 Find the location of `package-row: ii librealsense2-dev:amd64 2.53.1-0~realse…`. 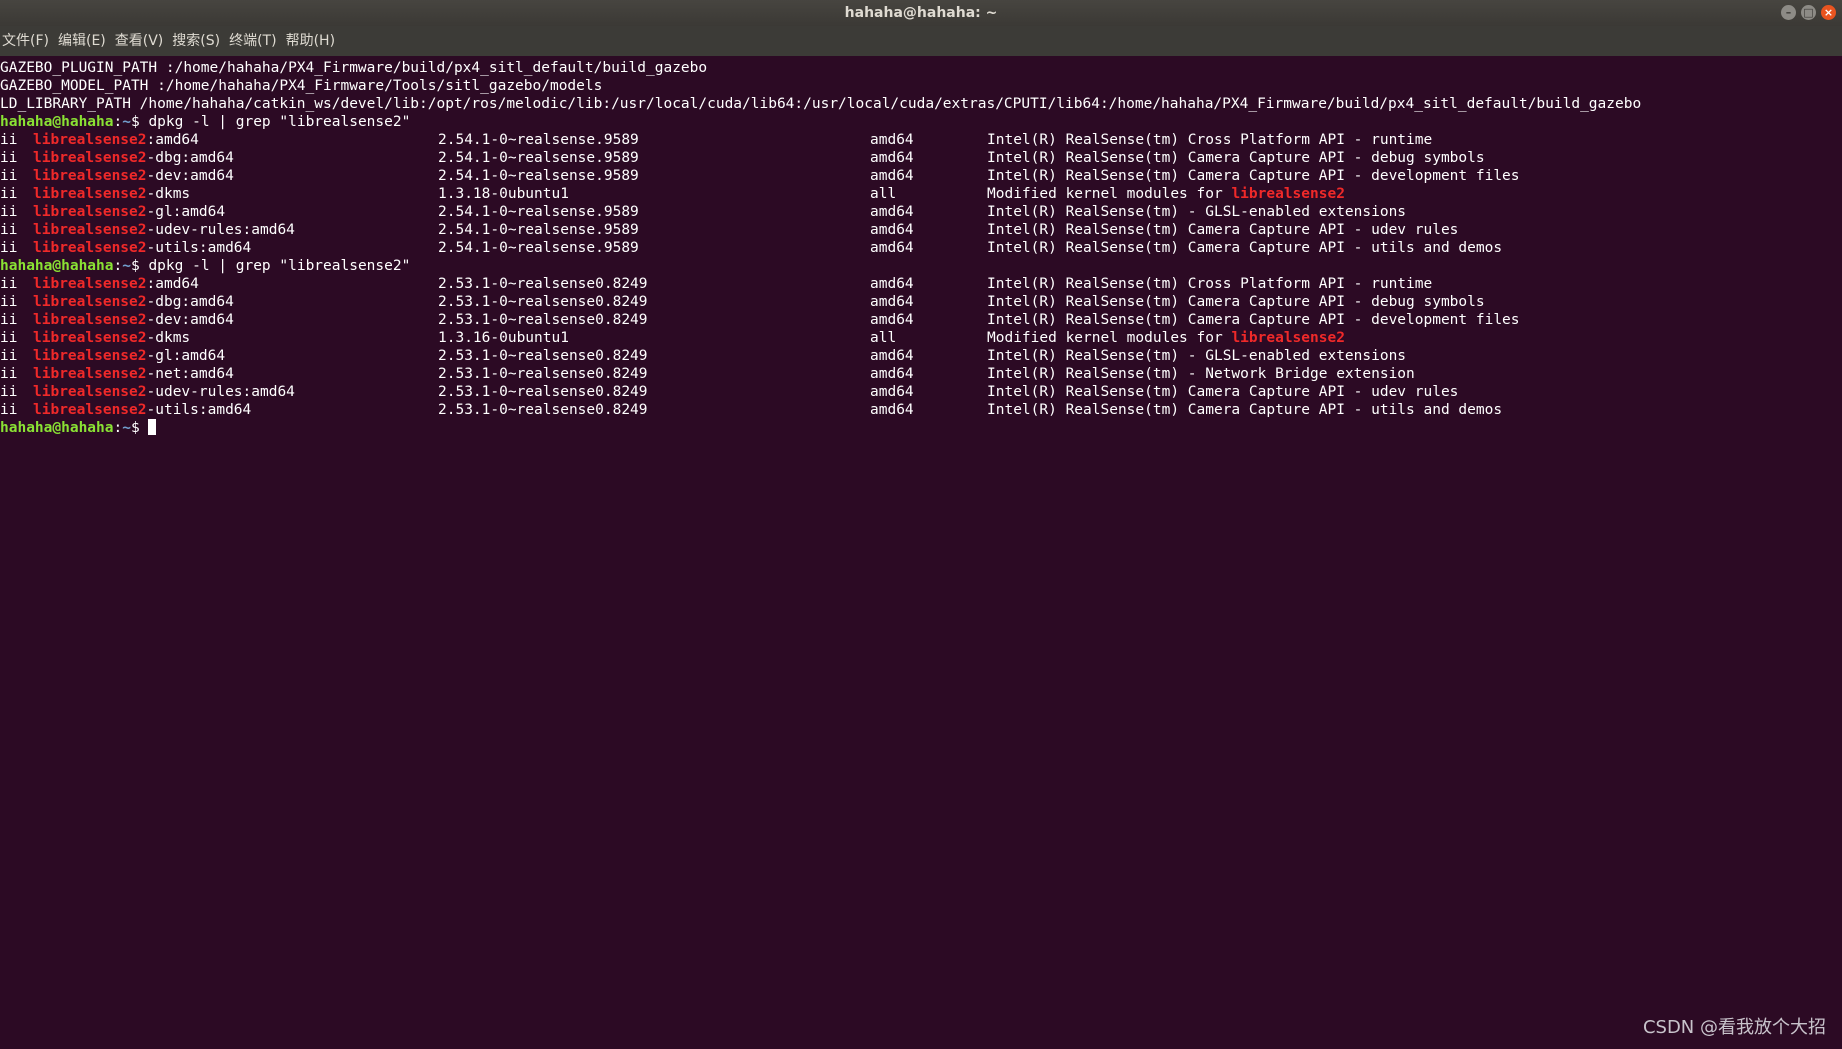

package-row: ii librealsense2-dev:amd64 2.53.1-0~realse… is located at coordinates (921, 320).